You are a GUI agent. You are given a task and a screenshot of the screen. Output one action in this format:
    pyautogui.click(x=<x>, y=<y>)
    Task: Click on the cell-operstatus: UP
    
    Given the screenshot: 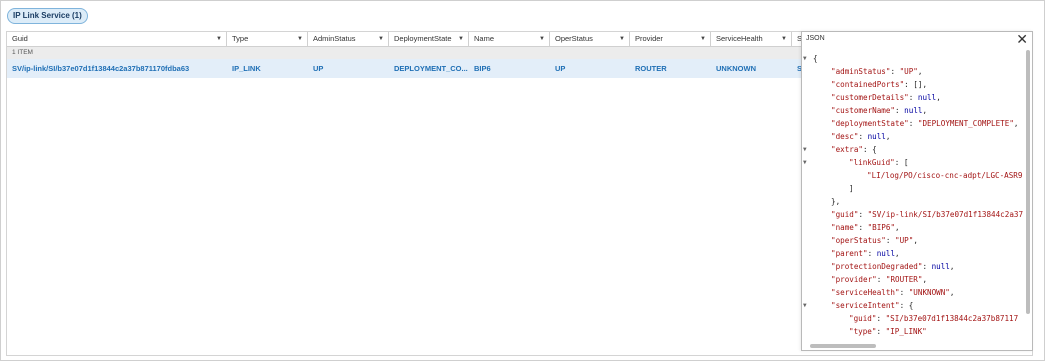 What is the action you would take?
    pyautogui.click(x=560, y=68)
    